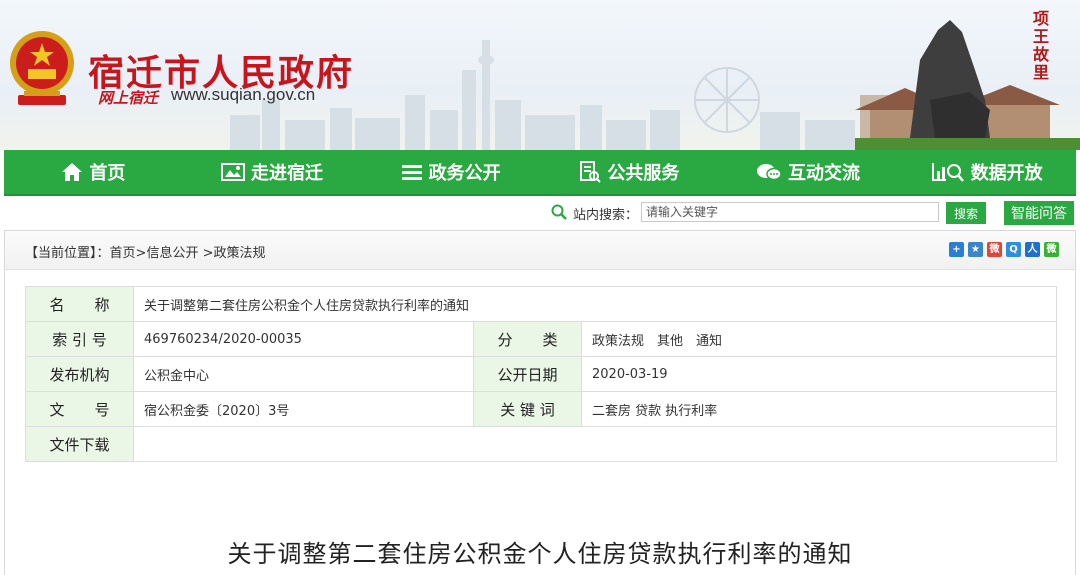 This screenshot has height=575, width=1080. I want to click on table-row: 名 称 关于调整第二套住房公积金个人住房贷款执行利率的通知, so click(541, 304).